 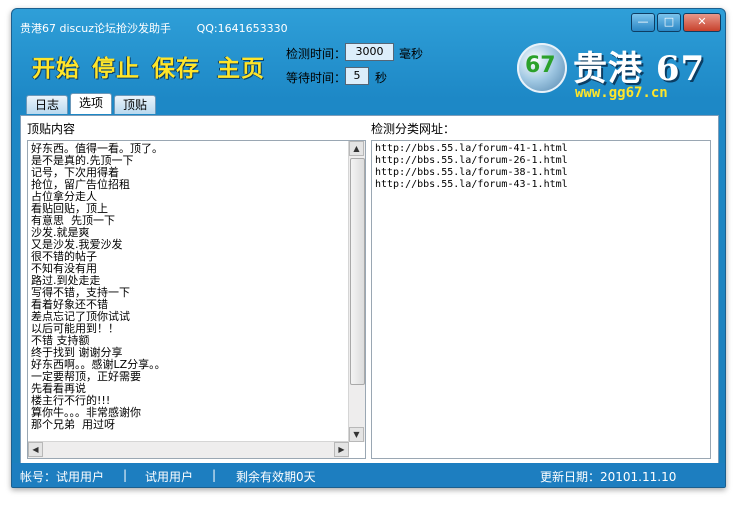 I want to click on reply-content-label: 顶贴内容, so click(x=51, y=129).